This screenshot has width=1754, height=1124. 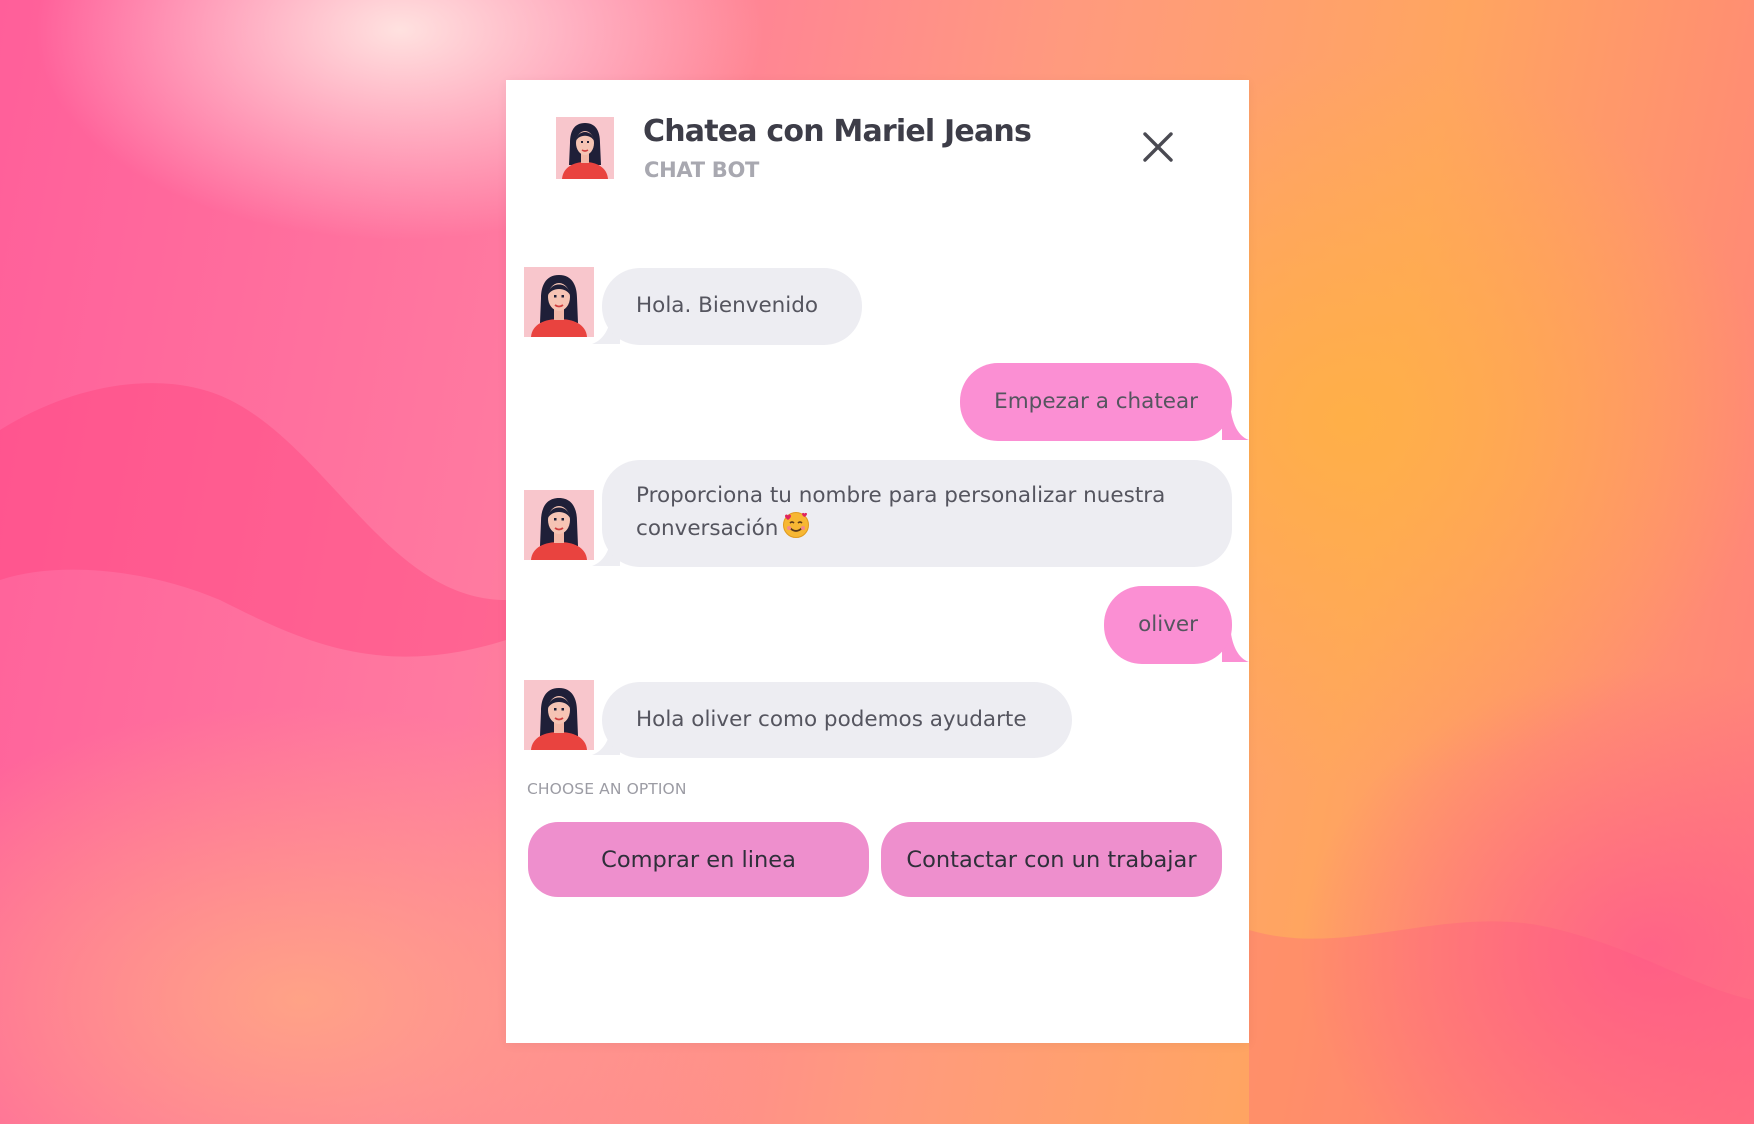 What do you see at coordinates (934, 527) in the screenshot?
I see `message-line-with-emoji: conversación` at bounding box center [934, 527].